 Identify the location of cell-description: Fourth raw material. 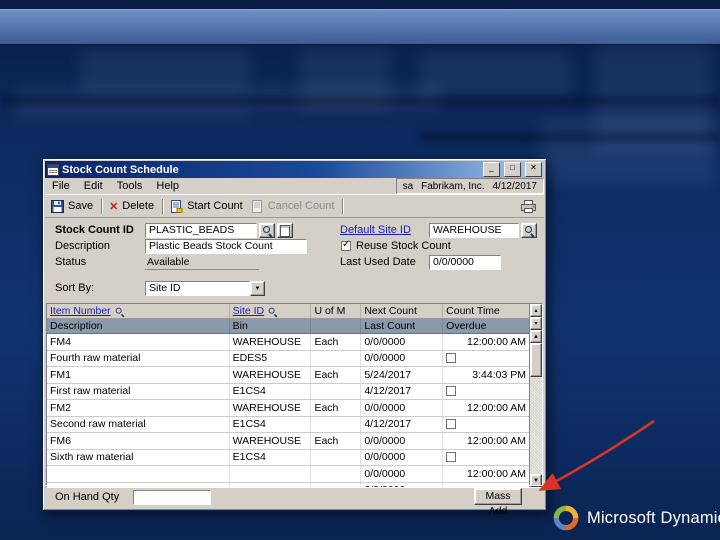
(138, 358).